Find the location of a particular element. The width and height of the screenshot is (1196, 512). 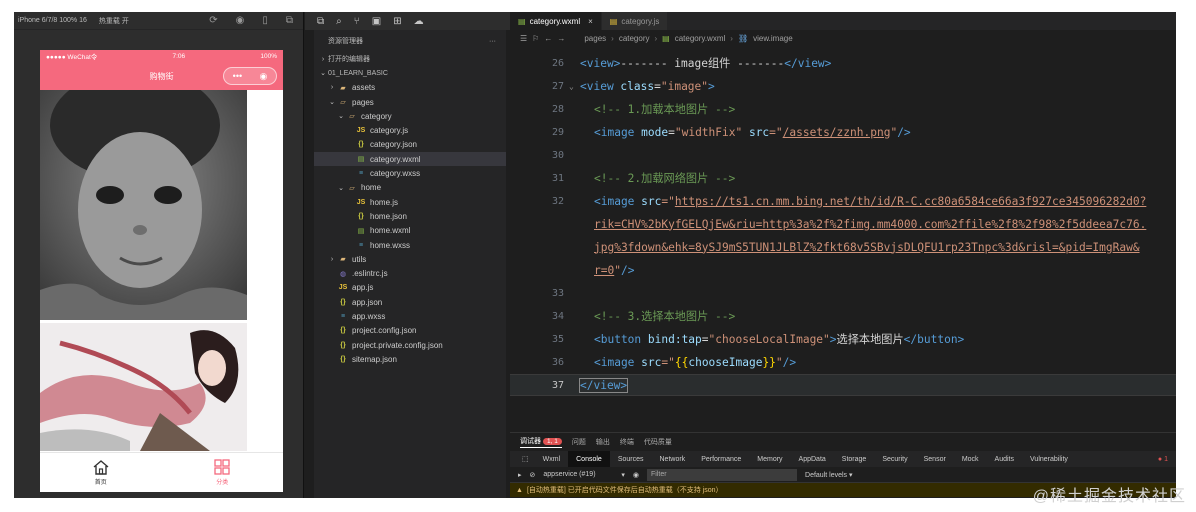

device-select: iPhone 6/7/8 100% 16 is located at coordinates (52, 20).